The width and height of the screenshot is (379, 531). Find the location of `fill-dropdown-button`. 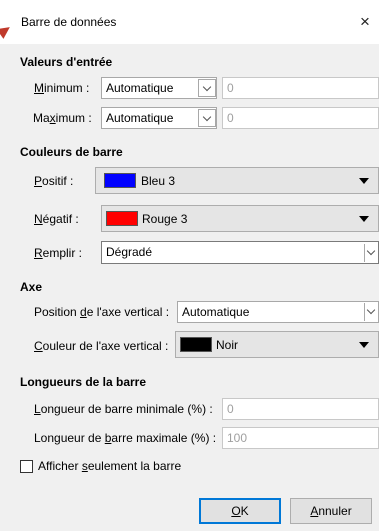

fill-dropdown-button is located at coordinates (371, 253).